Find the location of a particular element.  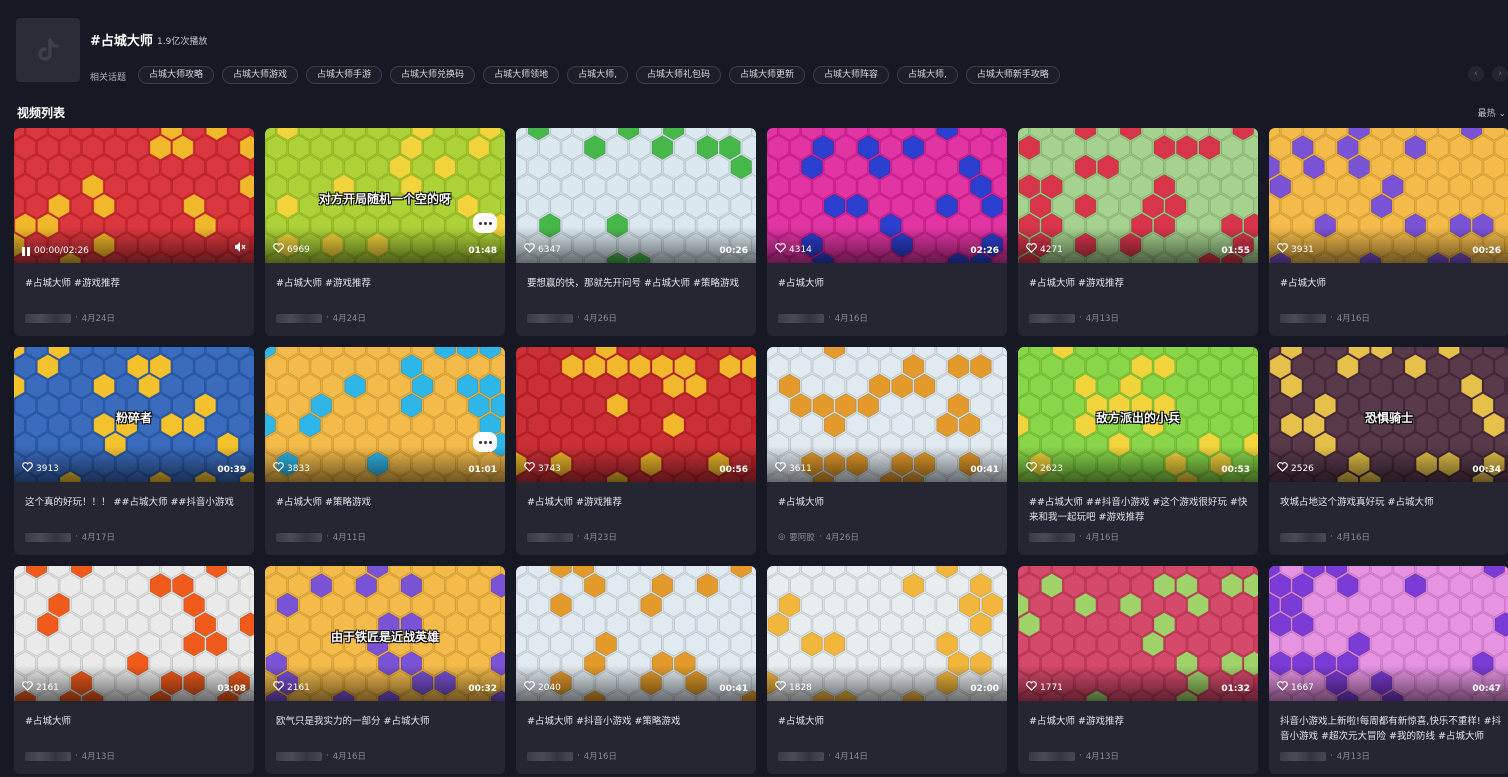

related-topic-tag: 占城大师兑换码 is located at coordinates (433, 75).